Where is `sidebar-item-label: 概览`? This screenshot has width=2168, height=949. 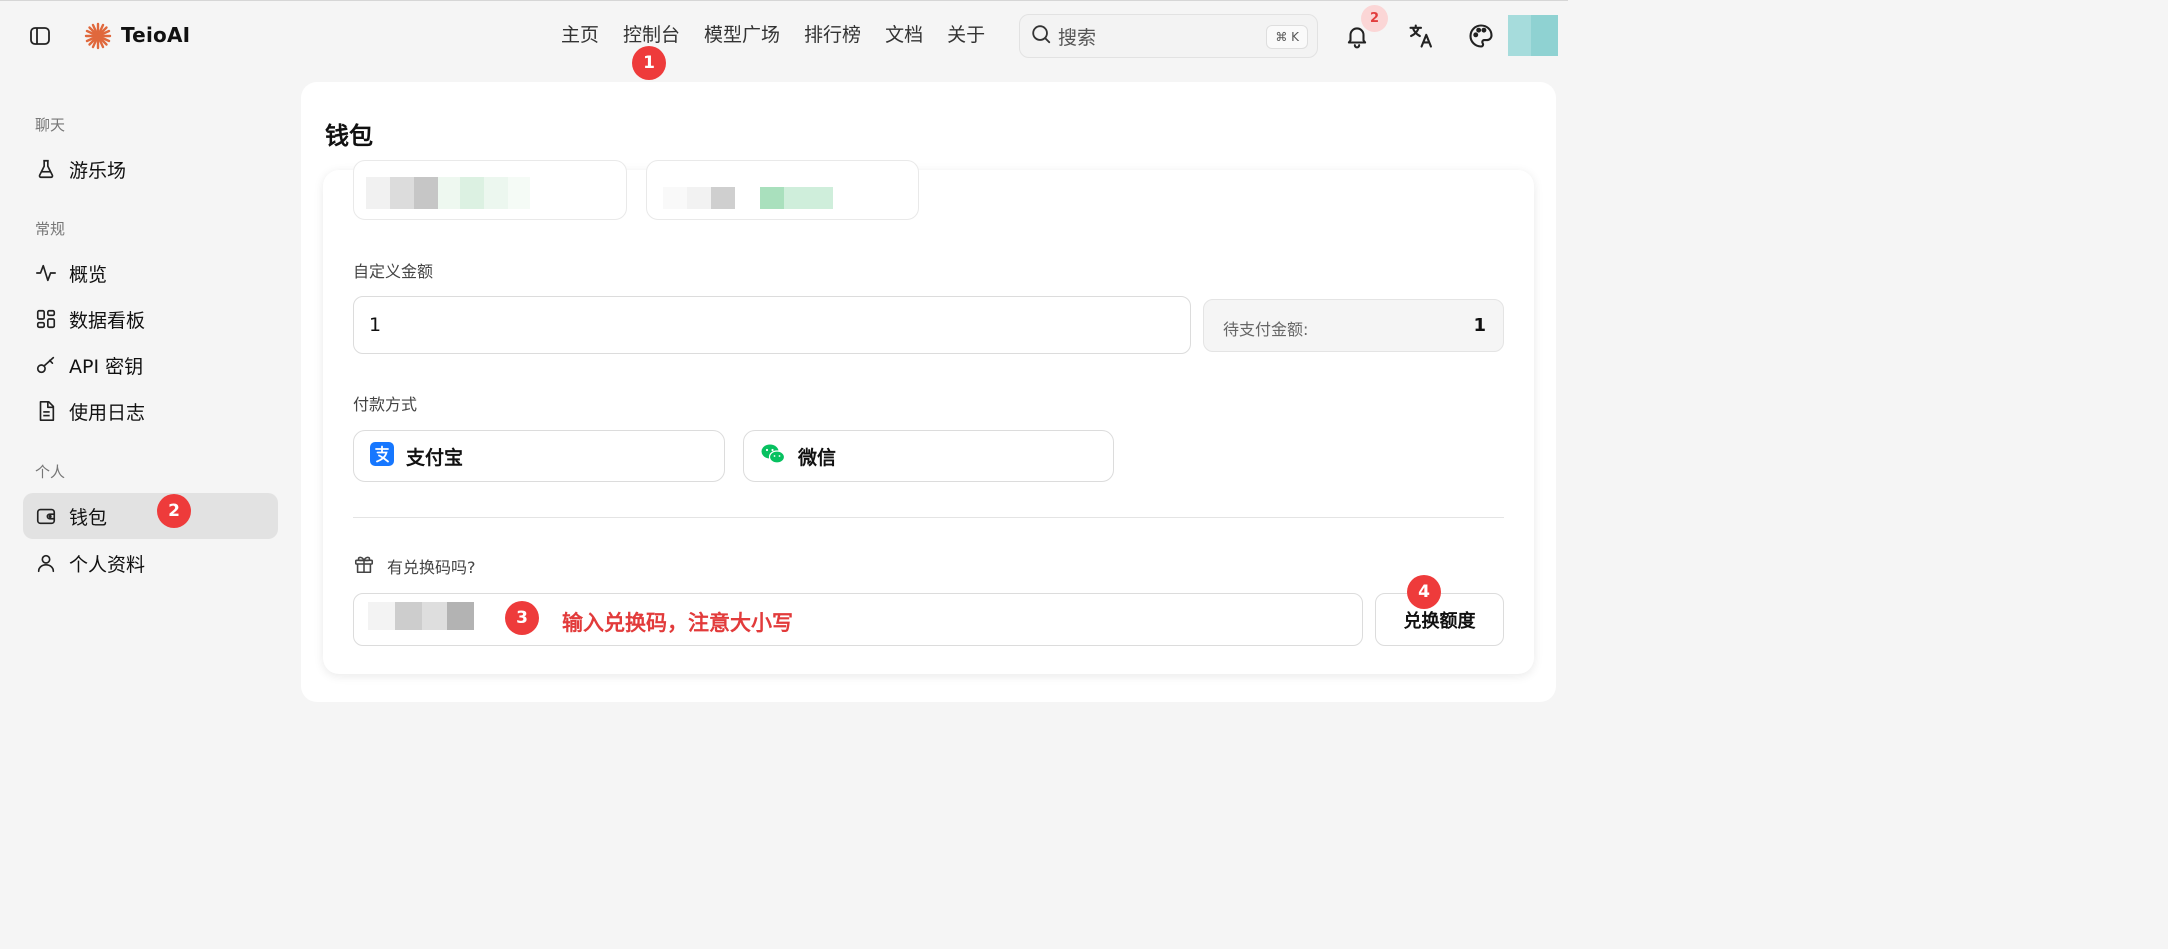 sidebar-item-label: 概览 is located at coordinates (88, 274).